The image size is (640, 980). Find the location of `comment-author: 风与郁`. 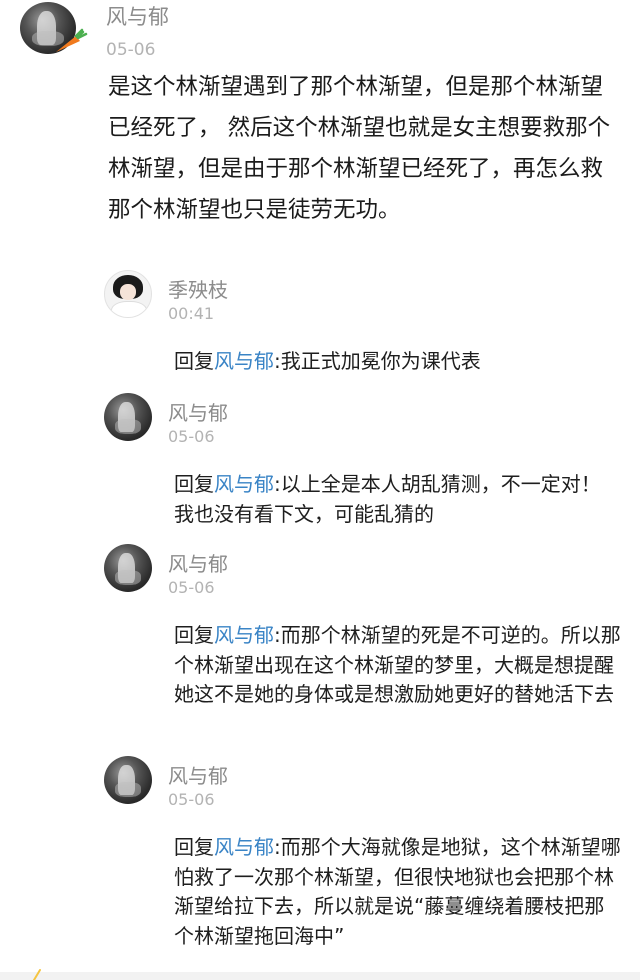

comment-author: 风与郁 is located at coordinates (137, 16).